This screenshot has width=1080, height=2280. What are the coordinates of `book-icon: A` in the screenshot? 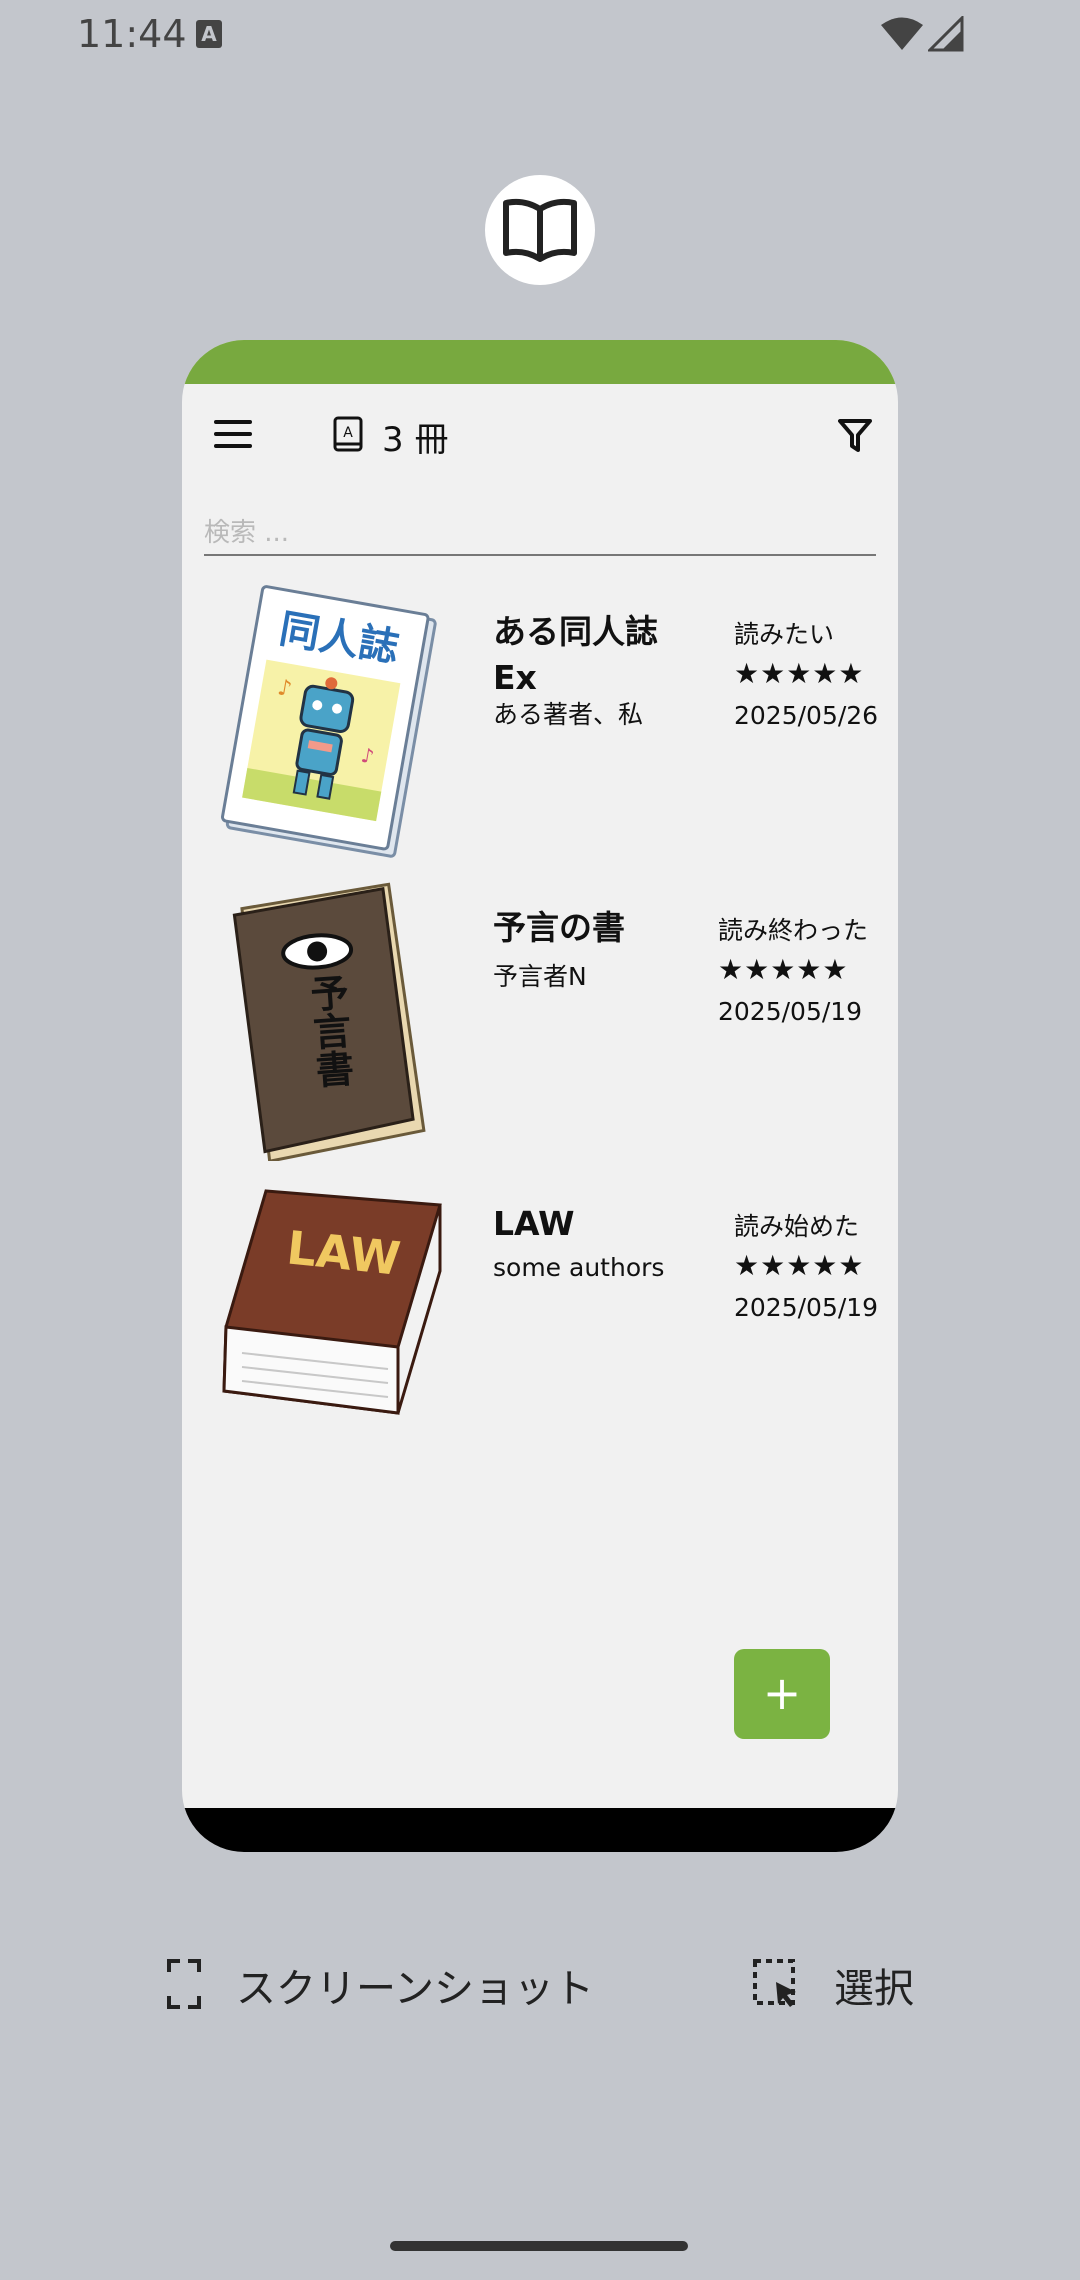 It's located at (348, 434).